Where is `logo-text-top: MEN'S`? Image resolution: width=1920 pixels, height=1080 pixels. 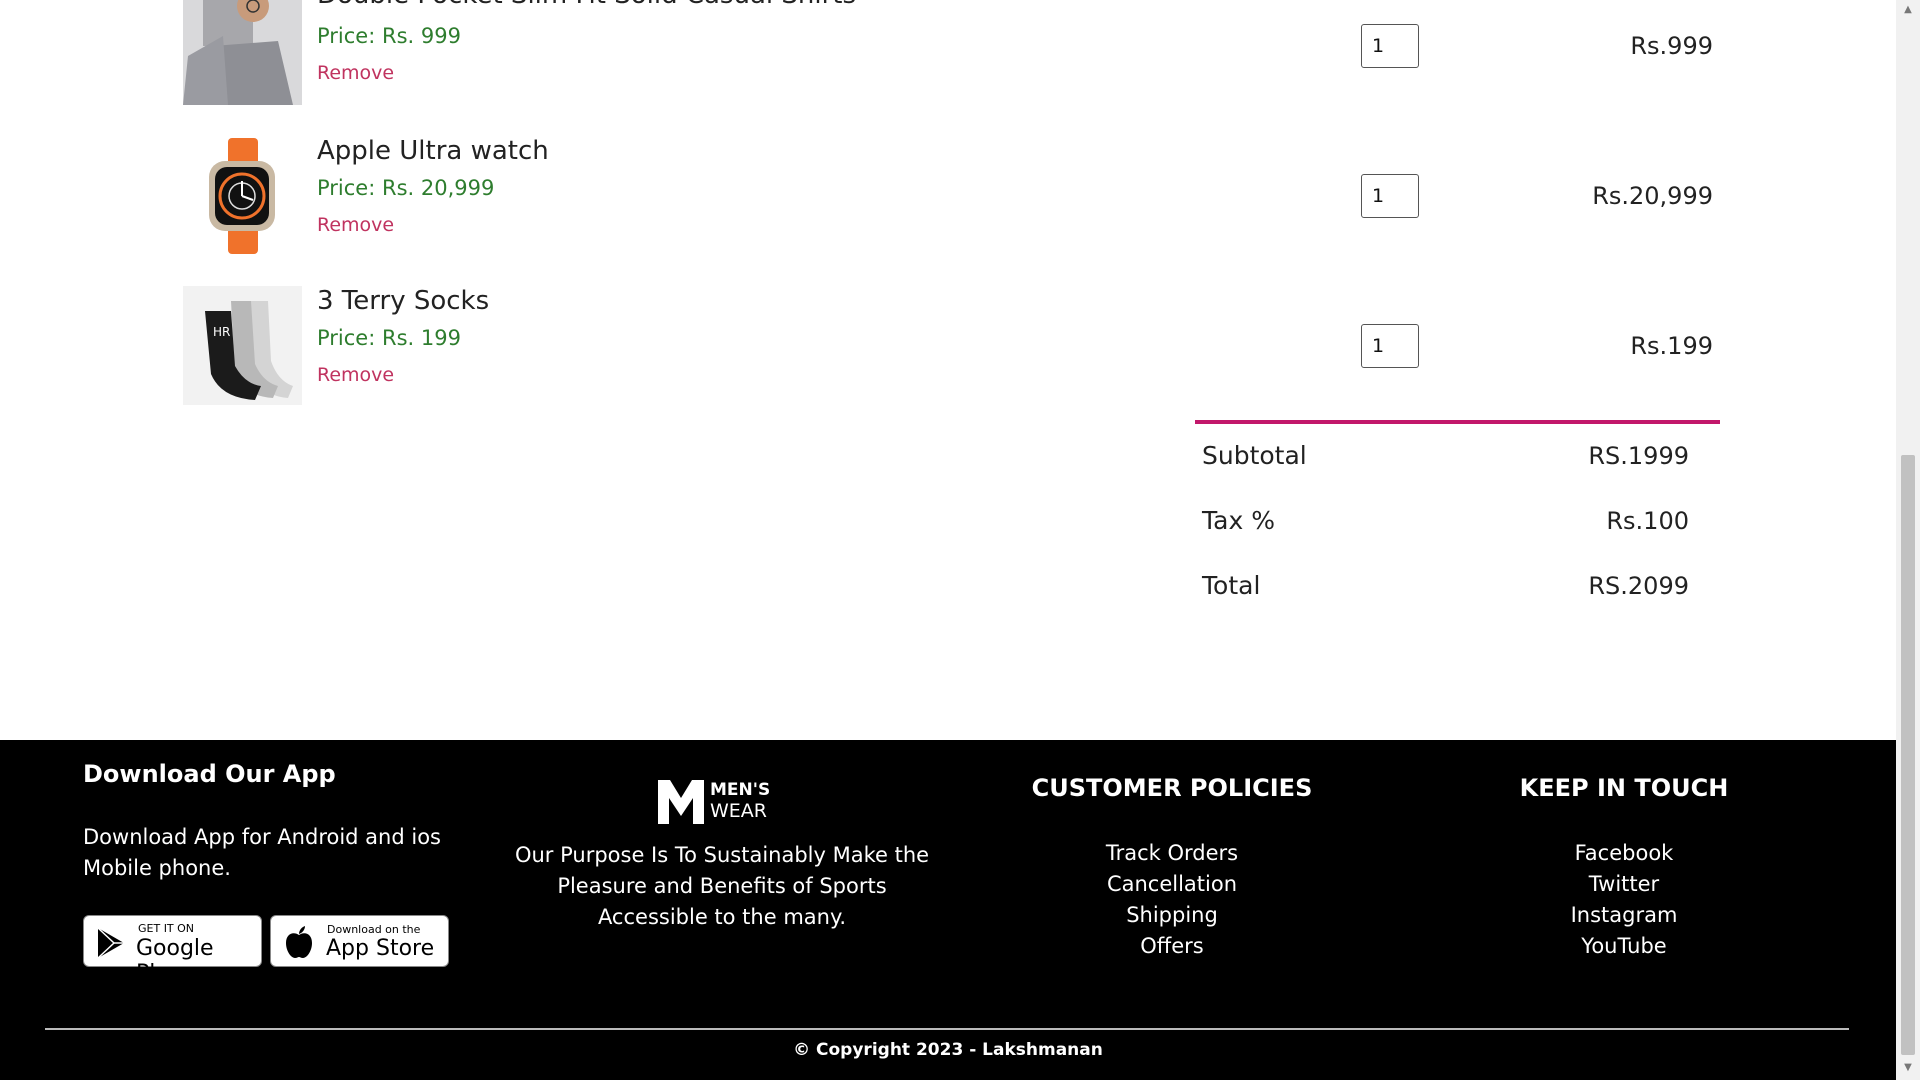 logo-text-top: MEN'S is located at coordinates (740, 790).